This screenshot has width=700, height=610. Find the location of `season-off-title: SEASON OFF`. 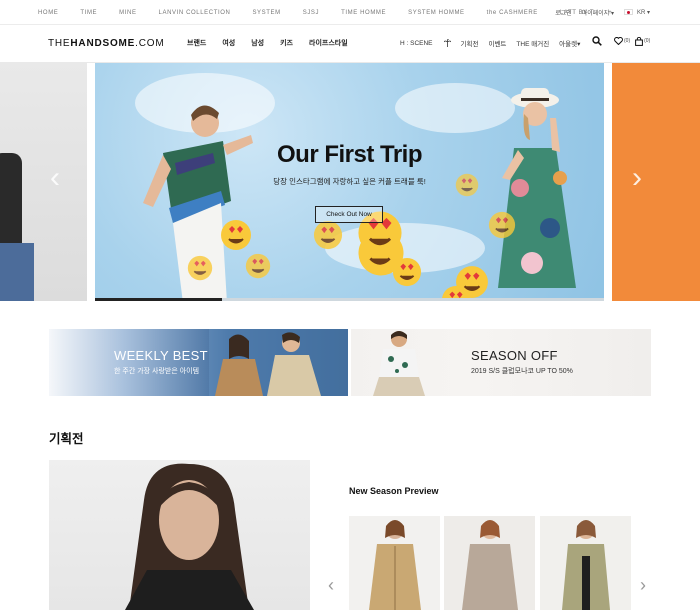

season-off-title: SEASON OFF is located at coordinates (514, 355).